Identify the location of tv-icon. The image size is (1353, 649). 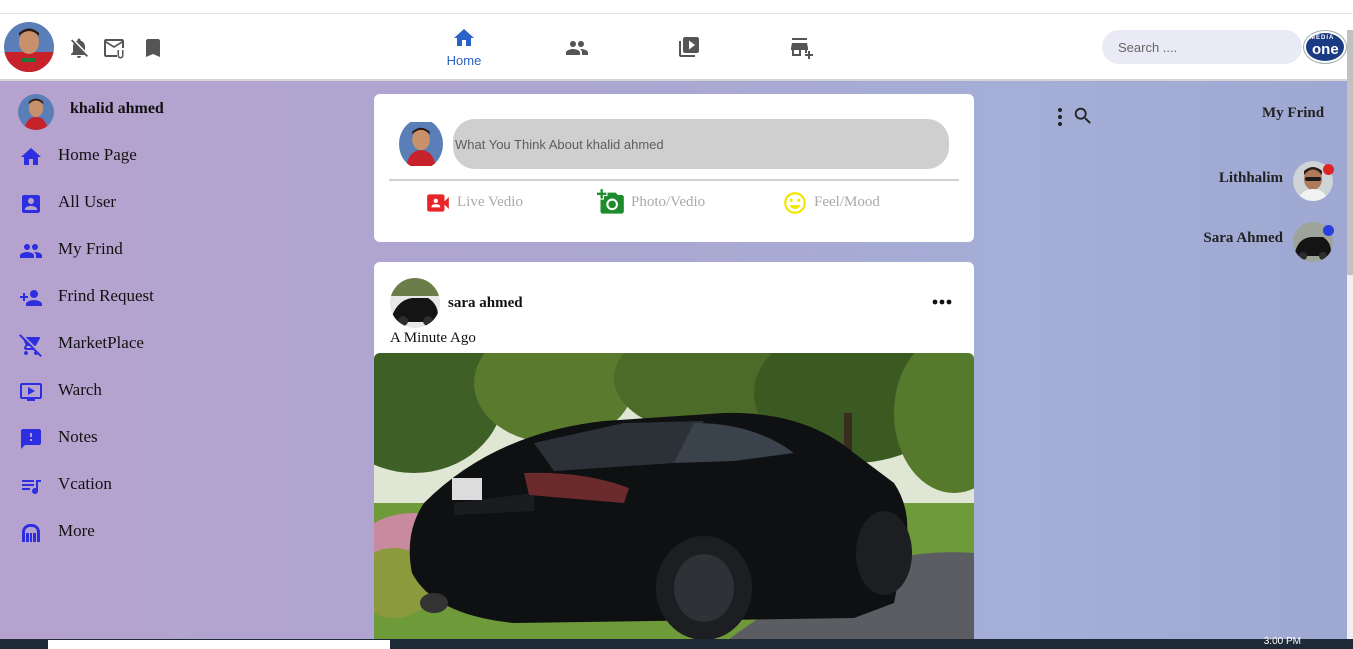
(31, 392).